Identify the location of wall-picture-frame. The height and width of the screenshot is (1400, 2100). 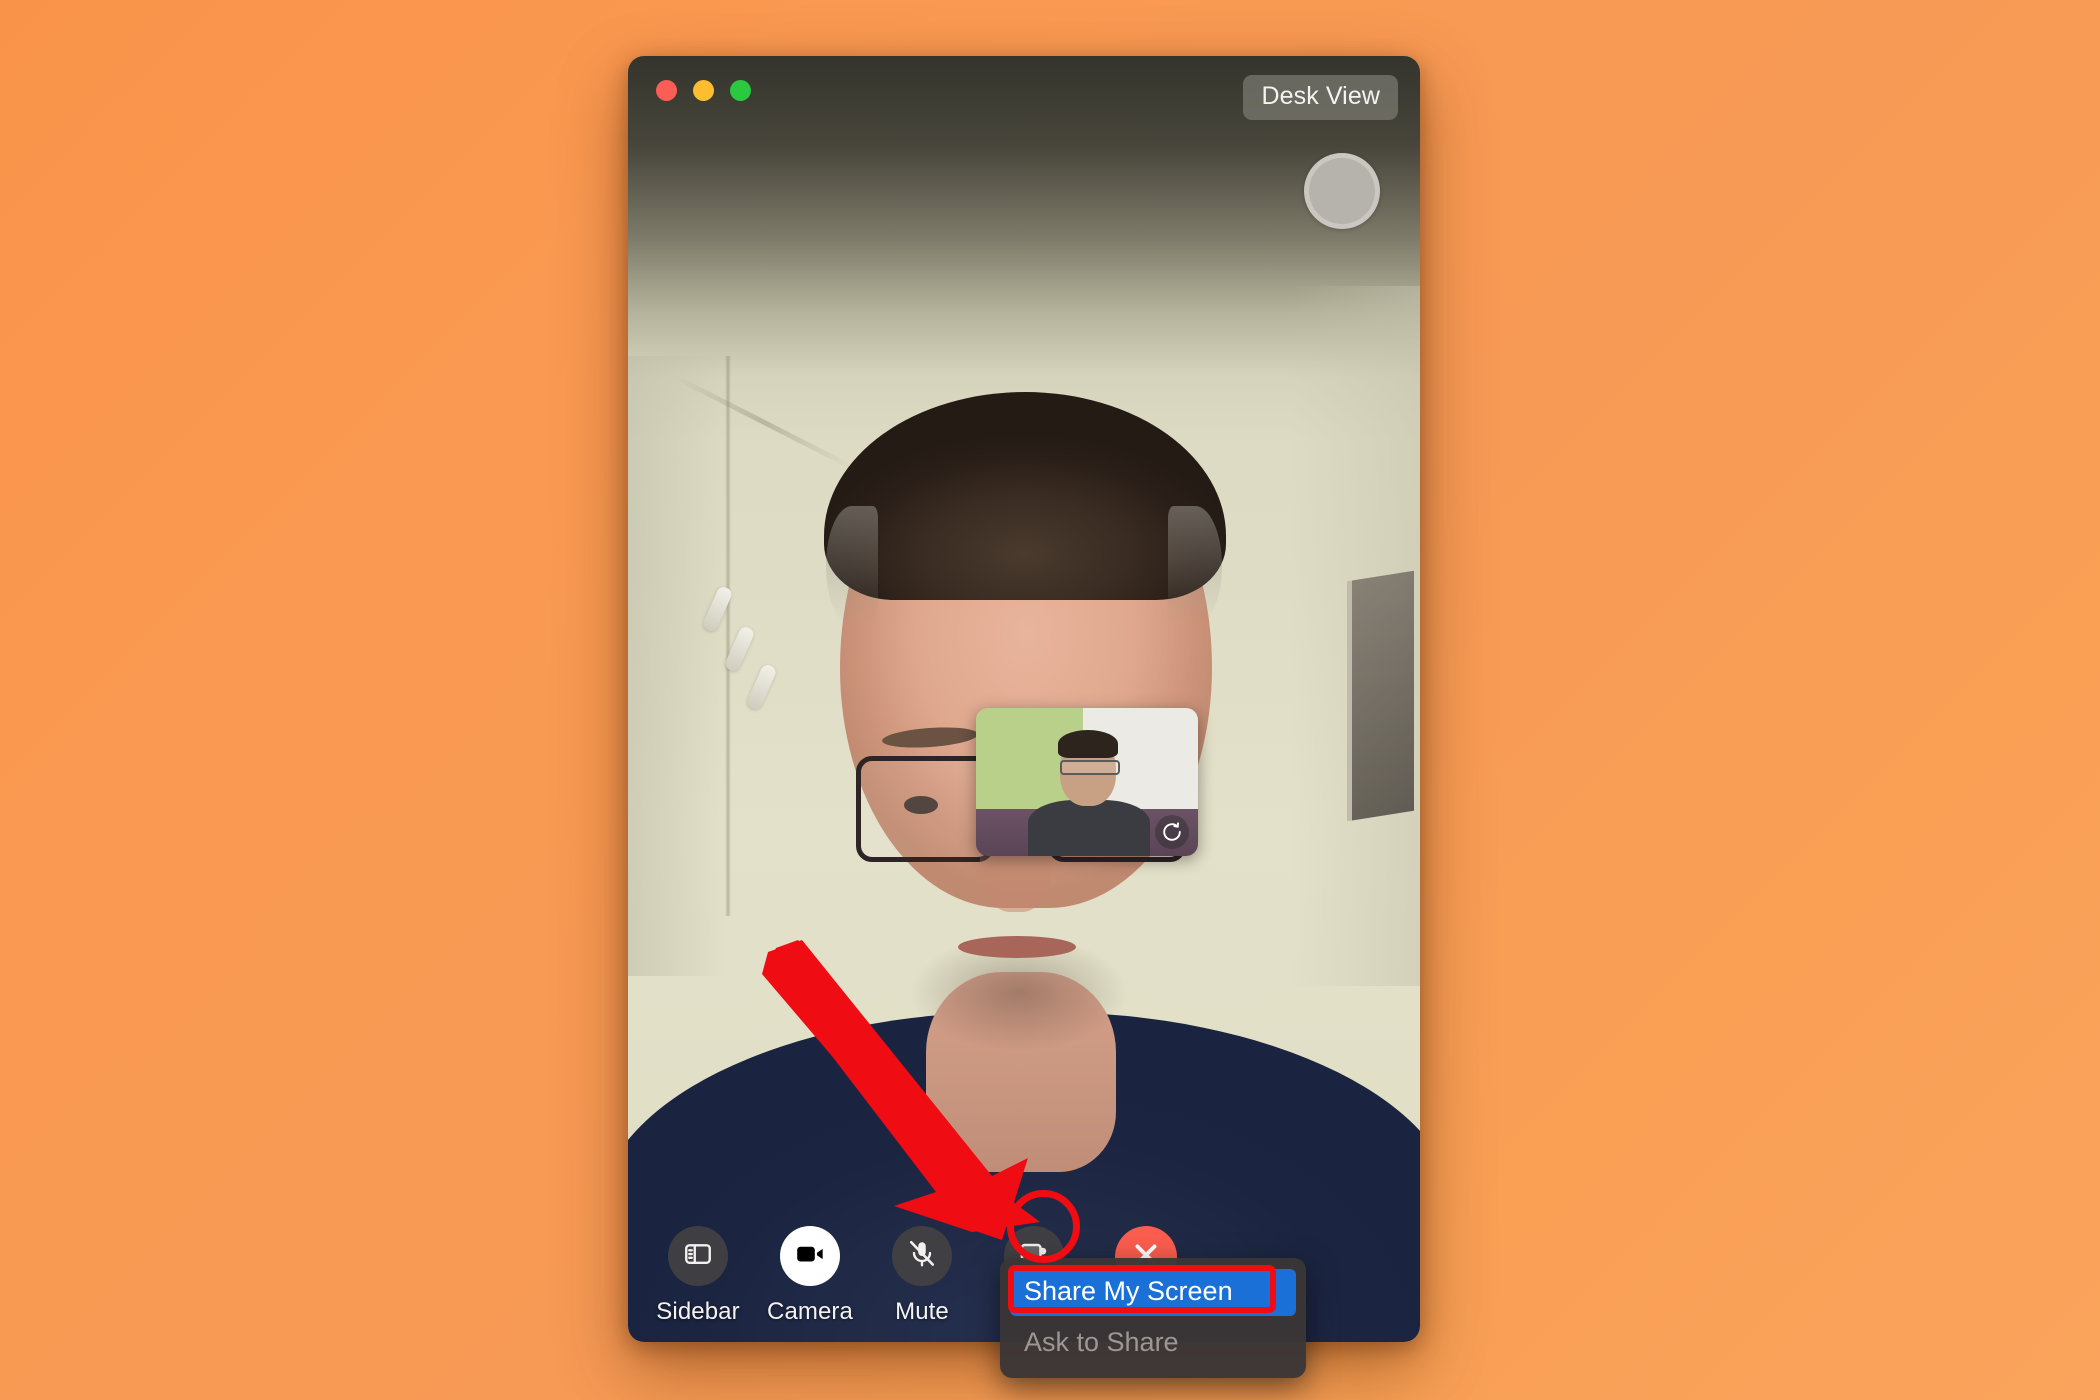
(1380, 696).